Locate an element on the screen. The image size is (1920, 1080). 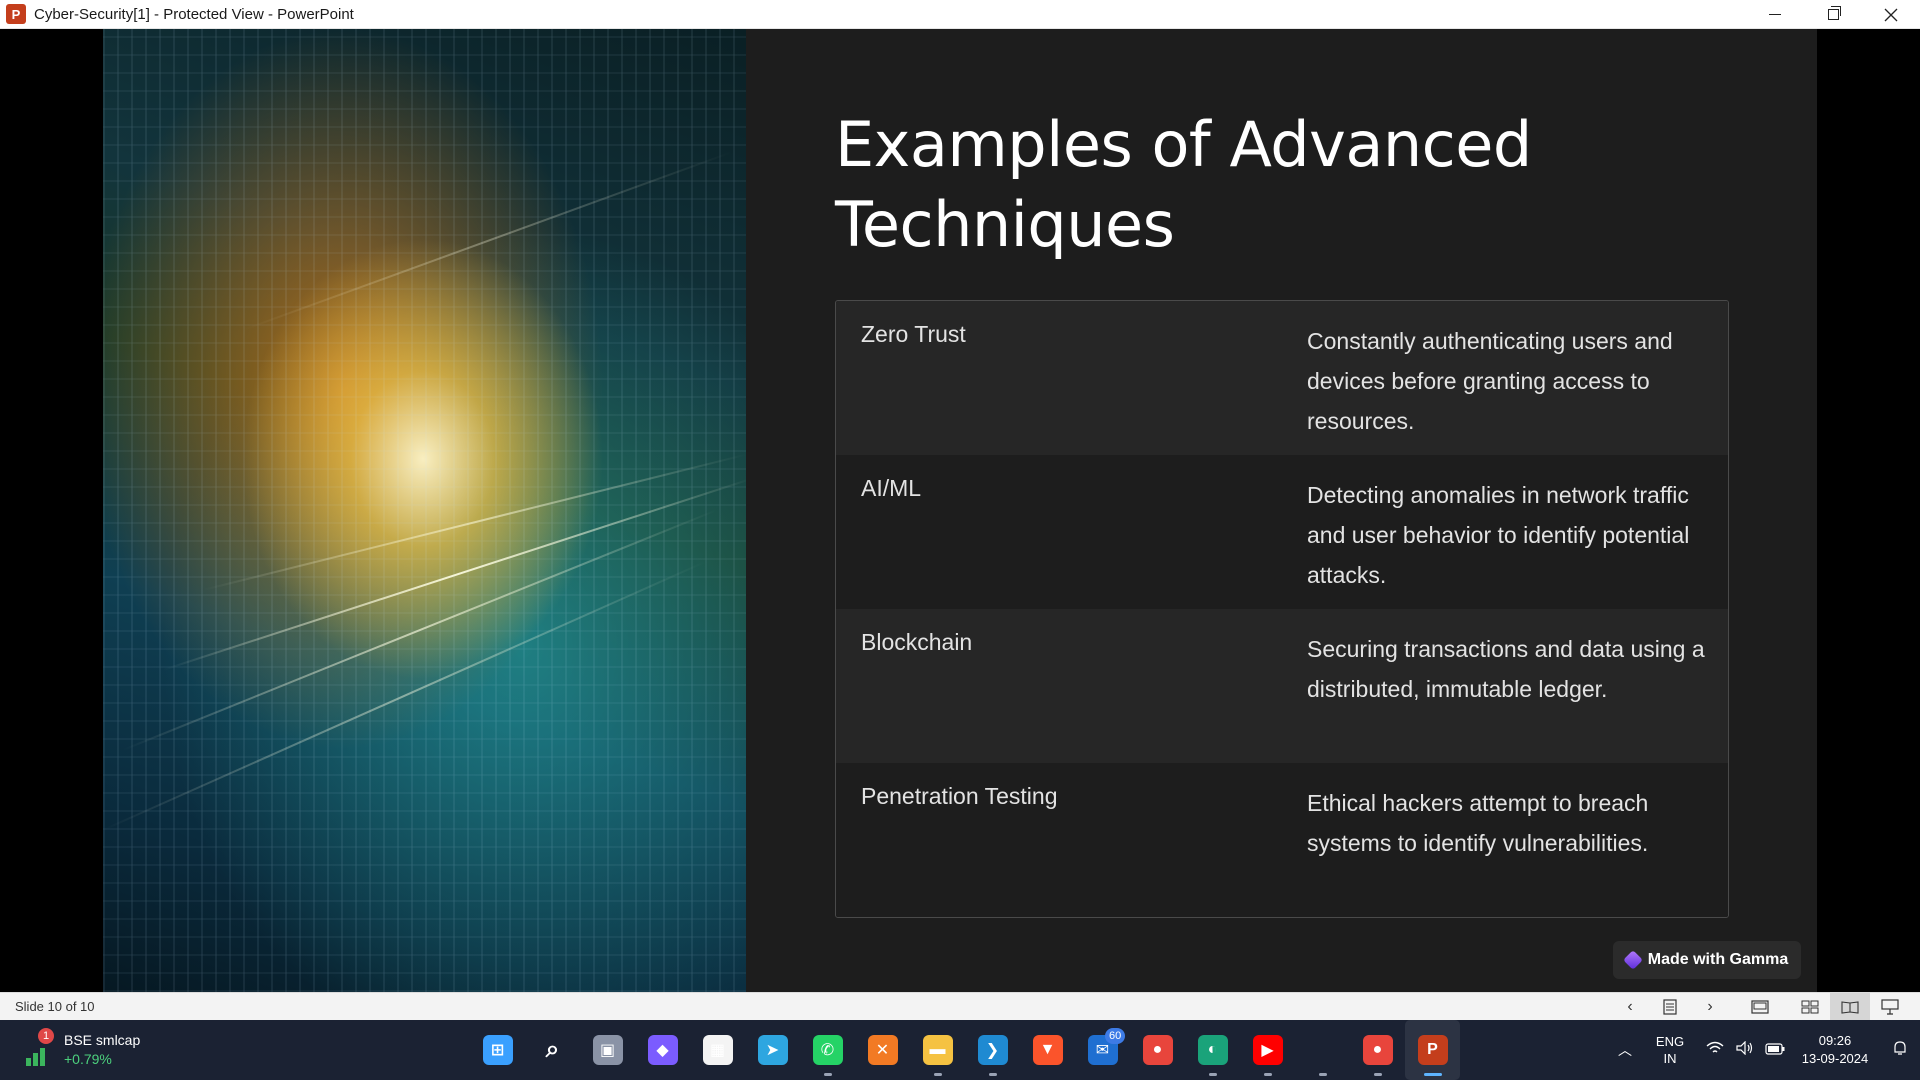
clock: 09:26 13-09-2024 is located at coordinates (1835, 1050).